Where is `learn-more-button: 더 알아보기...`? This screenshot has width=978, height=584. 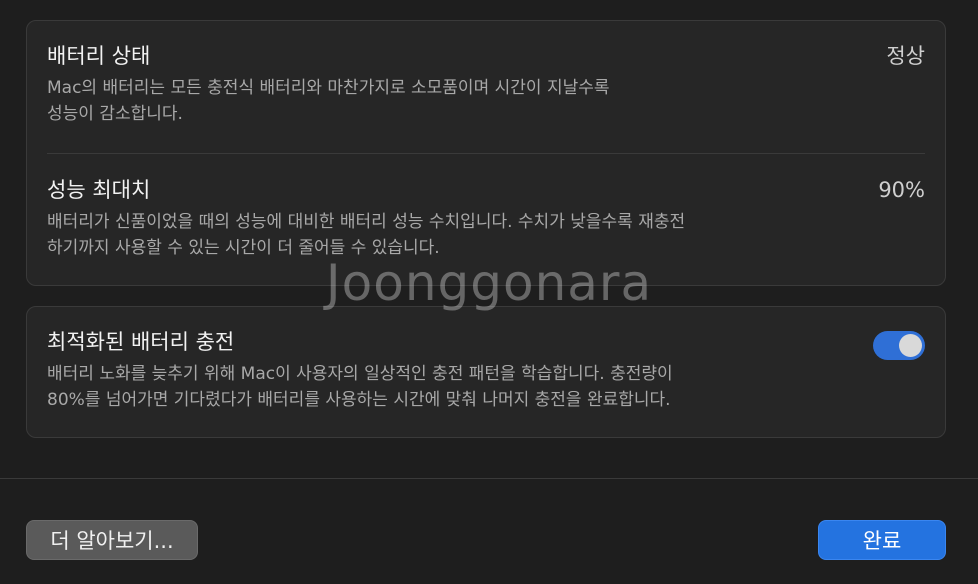
learn-more-button: 더 알아보기... is located at coordinates (112, 540).